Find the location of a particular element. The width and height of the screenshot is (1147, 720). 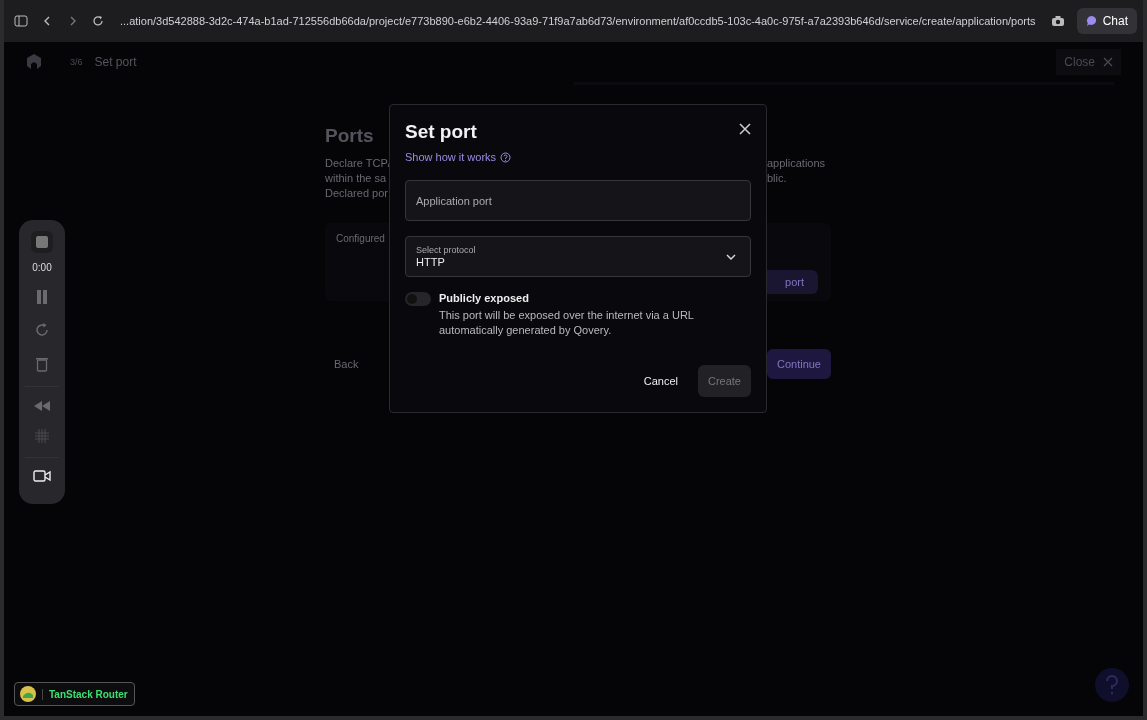

page-title: Ports is located at coordinates (349, 136).